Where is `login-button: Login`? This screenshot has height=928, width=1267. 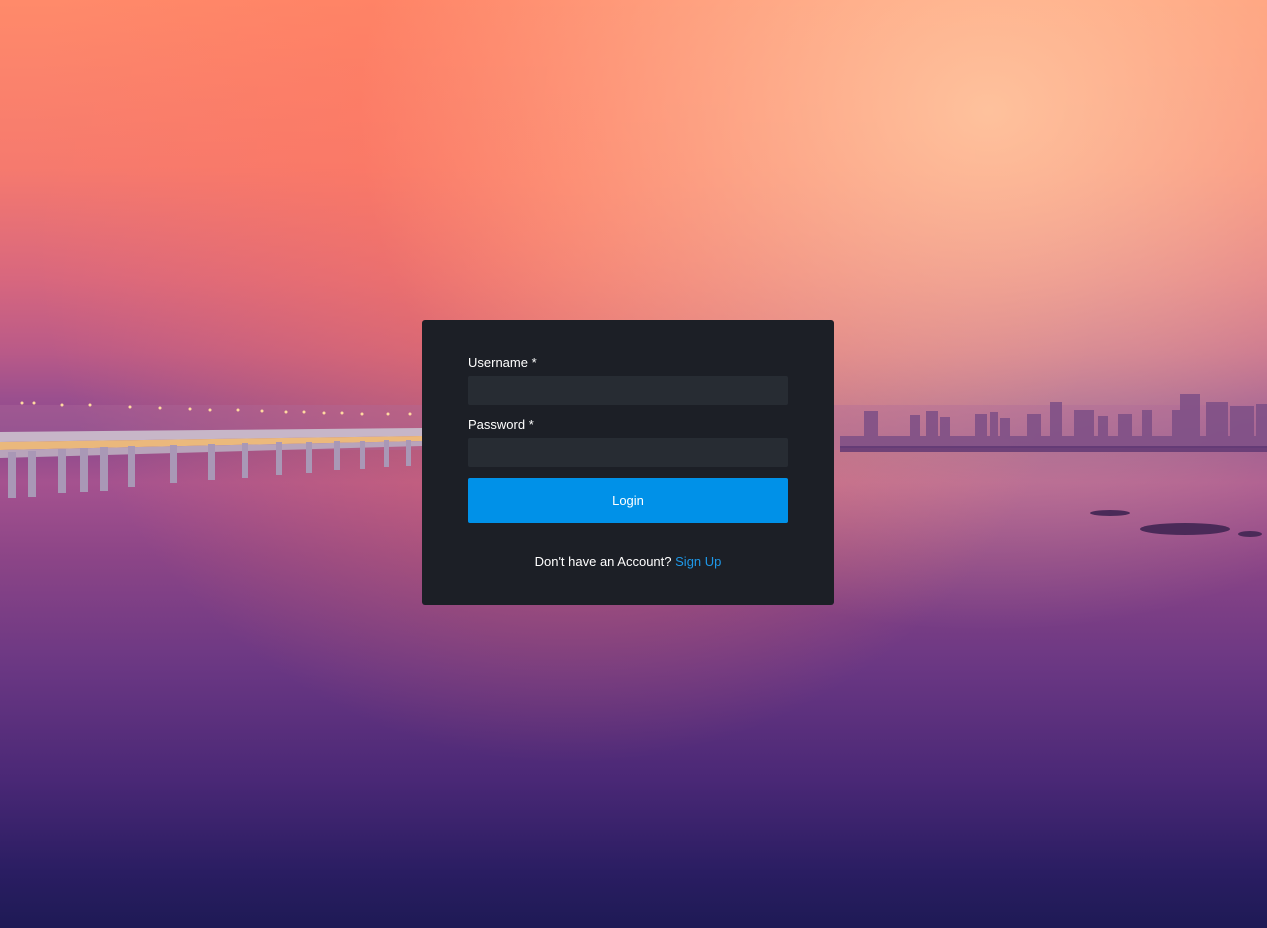 login-button: Login is located at coordinates (628, 500).